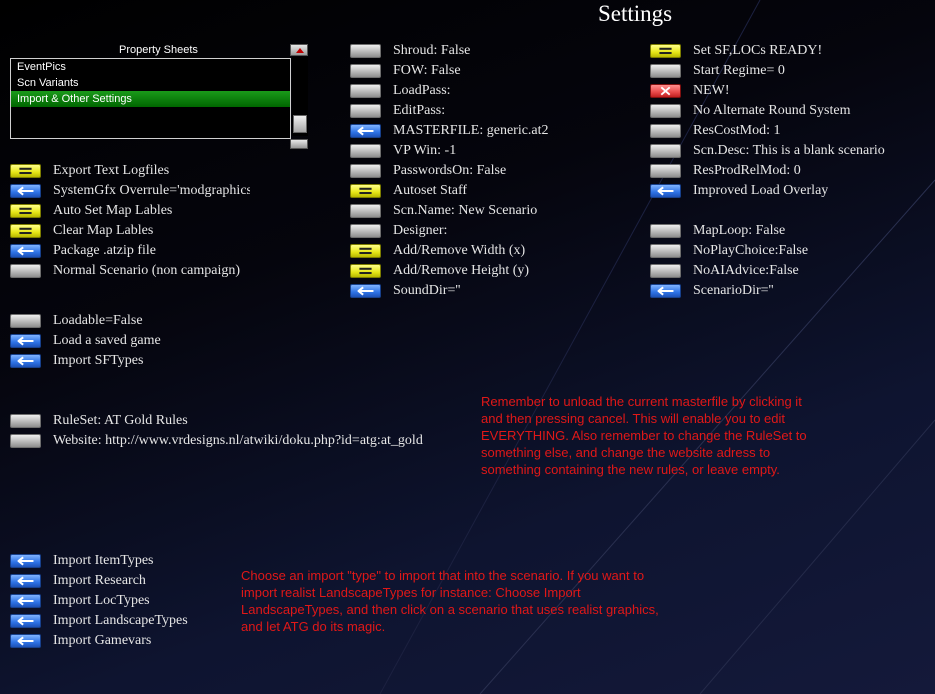 Image resolution: width=935 pixels, height=694 pixels. I want to click on import-gamevars-row: Import Gamevars, so click(132, 641).